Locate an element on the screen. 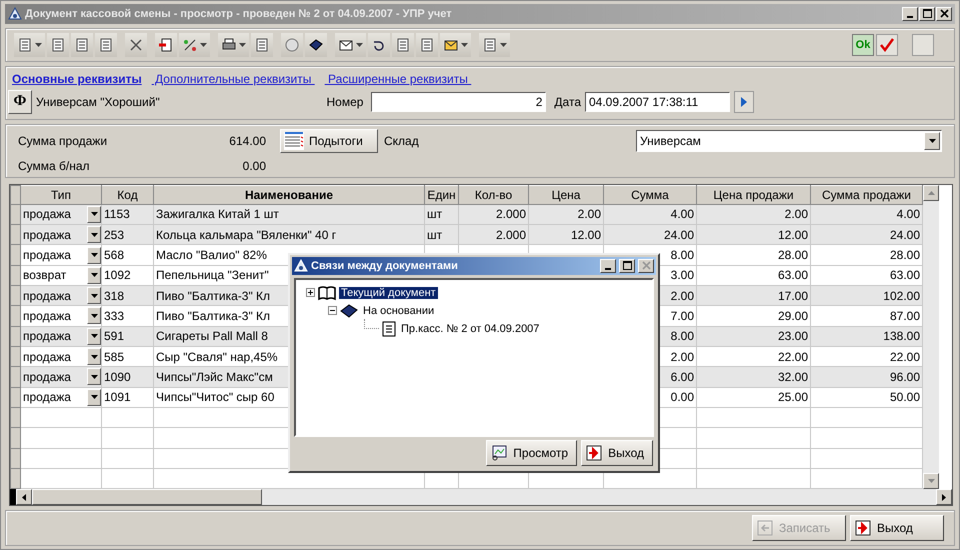 This screenshot has height=550, width=960. table-cell: 333 is located at coordinates (114, 315).